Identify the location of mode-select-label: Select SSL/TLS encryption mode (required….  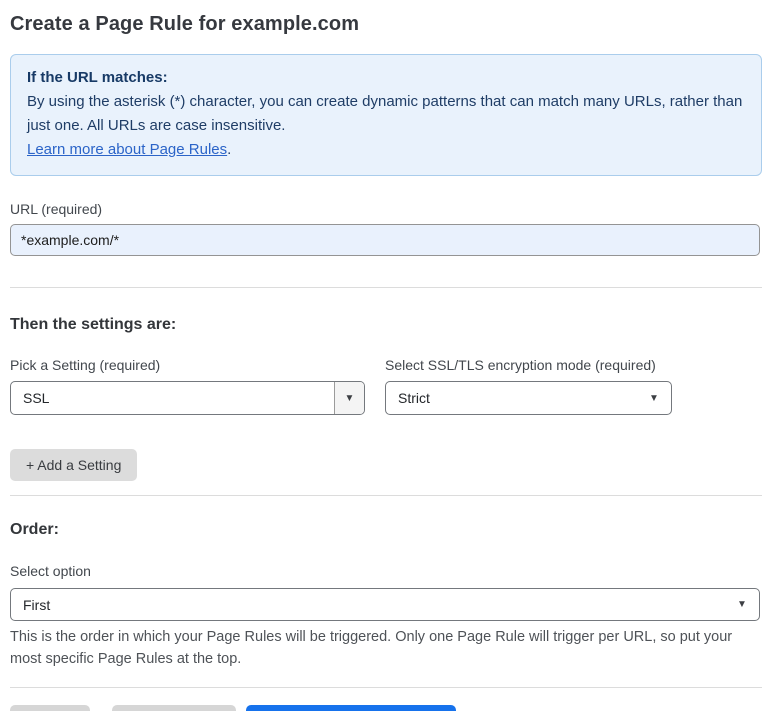
(520, 365).